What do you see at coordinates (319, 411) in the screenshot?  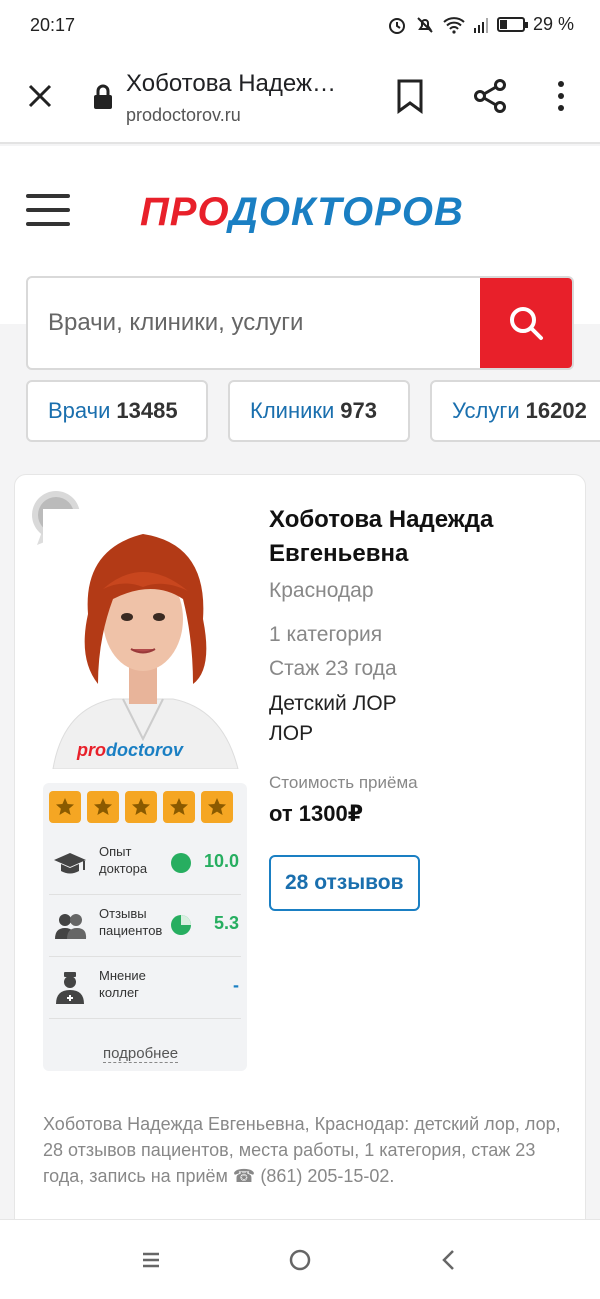 I see `chip-clinics: Клиники 973` at bounding box center [319, 411].